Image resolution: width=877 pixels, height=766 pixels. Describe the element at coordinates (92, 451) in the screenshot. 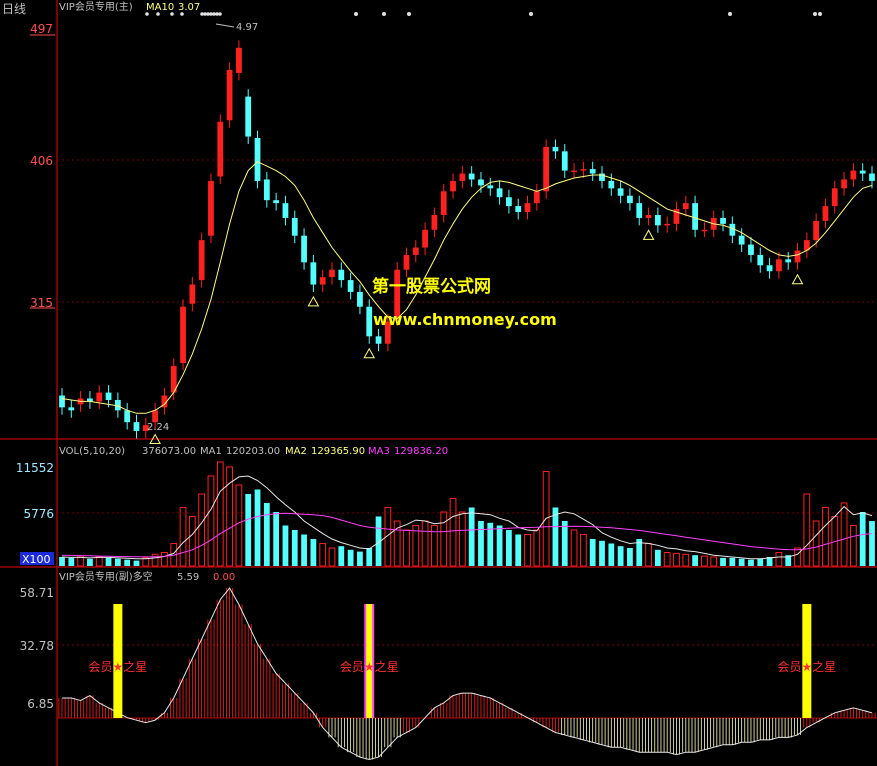

I see `volume-indicator-name: VOL(5,10,20)` at that location.